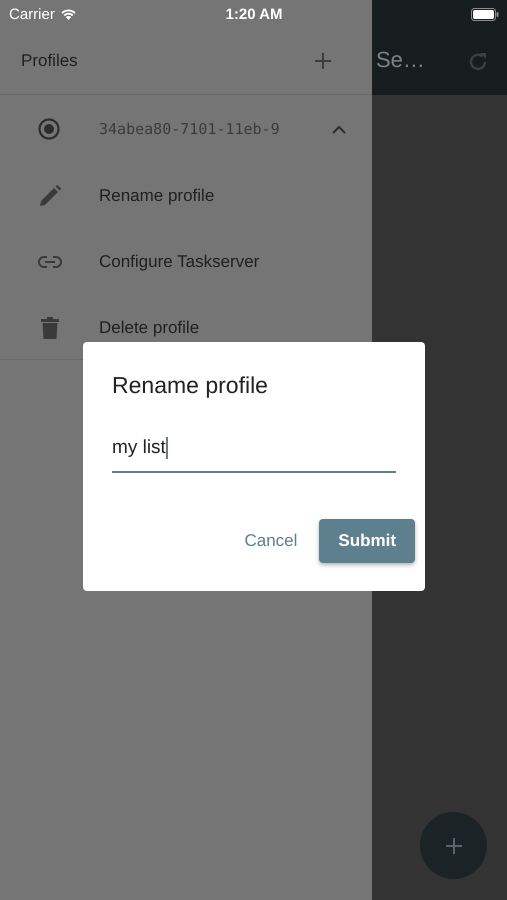 This screenshot has height=900, width=507. I want to click on trash-icon, so click(50, 328).